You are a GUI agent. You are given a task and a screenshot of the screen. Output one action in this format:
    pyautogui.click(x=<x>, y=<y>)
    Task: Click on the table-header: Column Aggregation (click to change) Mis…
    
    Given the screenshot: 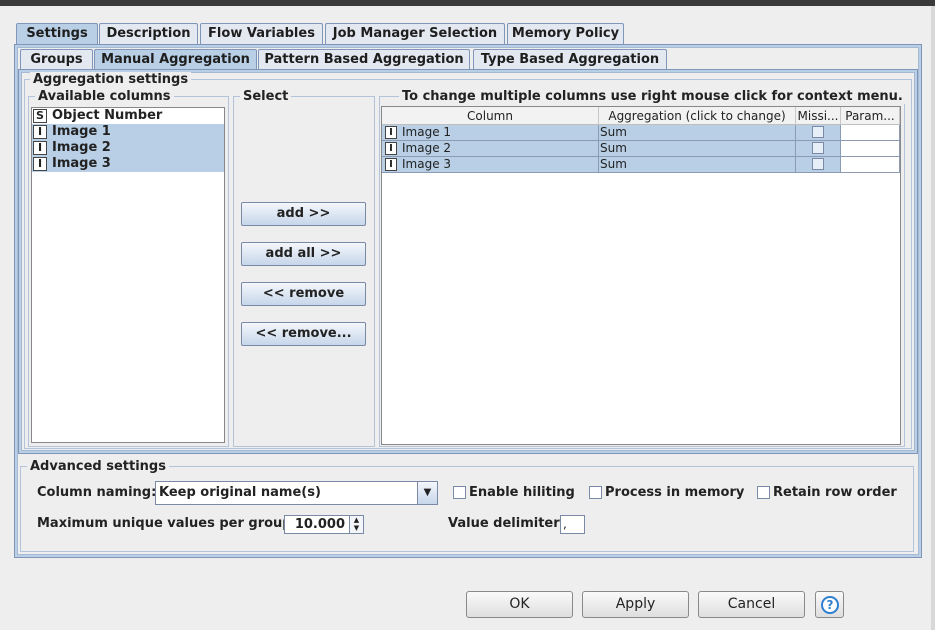 What is the action you would take?
    pyautogui.click(x=641, y=116)
    